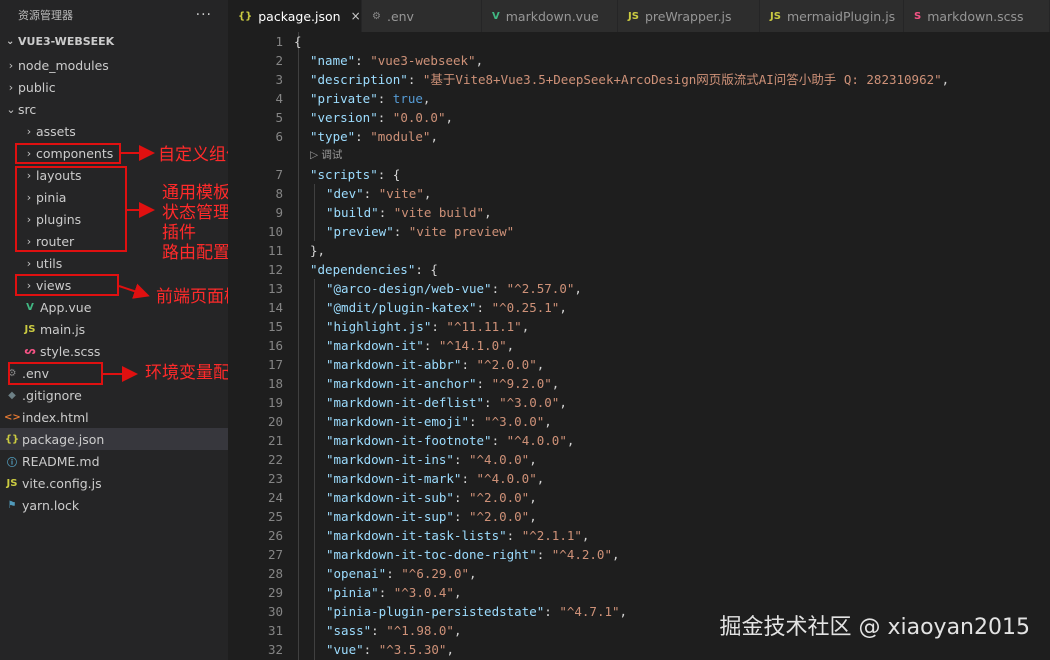 This screenshot has height=660, width=1050. I want to click on code-line: "build": "vite build",, so click(672, 212).